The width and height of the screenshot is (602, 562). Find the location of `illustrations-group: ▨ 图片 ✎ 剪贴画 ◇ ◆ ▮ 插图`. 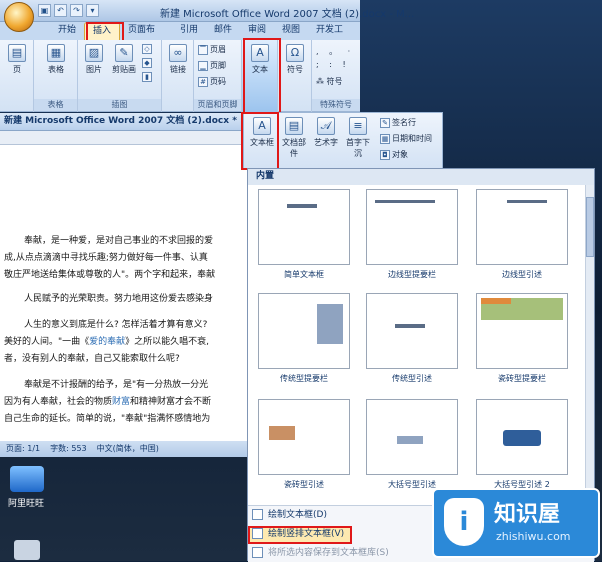

illustrations-group: ▨ 图片 ✎ 剪贴画 ◇ ◆ ▮ 插图 is located at coordinates (120, 76).